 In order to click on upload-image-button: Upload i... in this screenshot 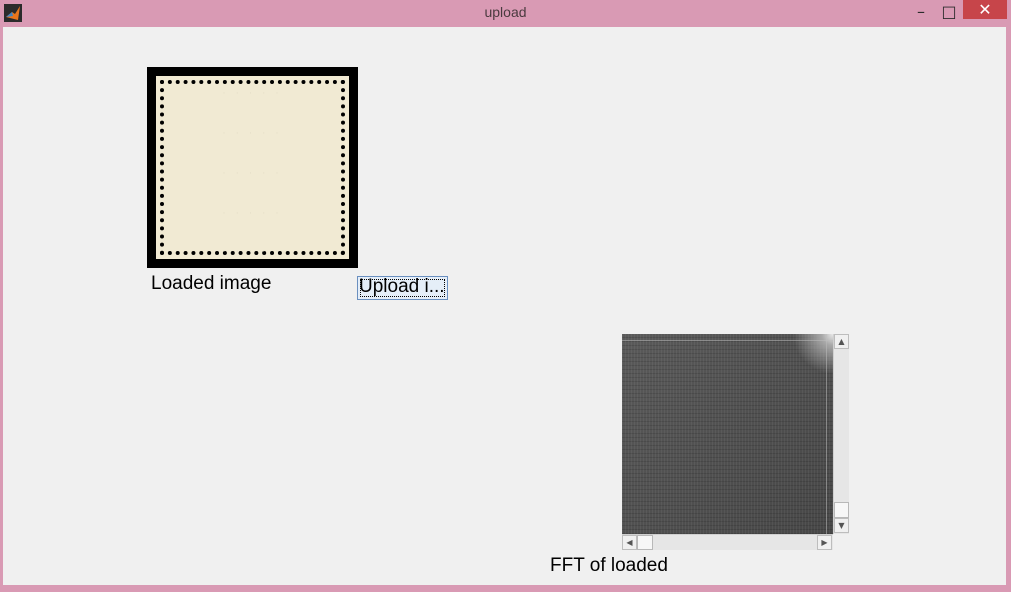, I will do `click(402, 288)`.